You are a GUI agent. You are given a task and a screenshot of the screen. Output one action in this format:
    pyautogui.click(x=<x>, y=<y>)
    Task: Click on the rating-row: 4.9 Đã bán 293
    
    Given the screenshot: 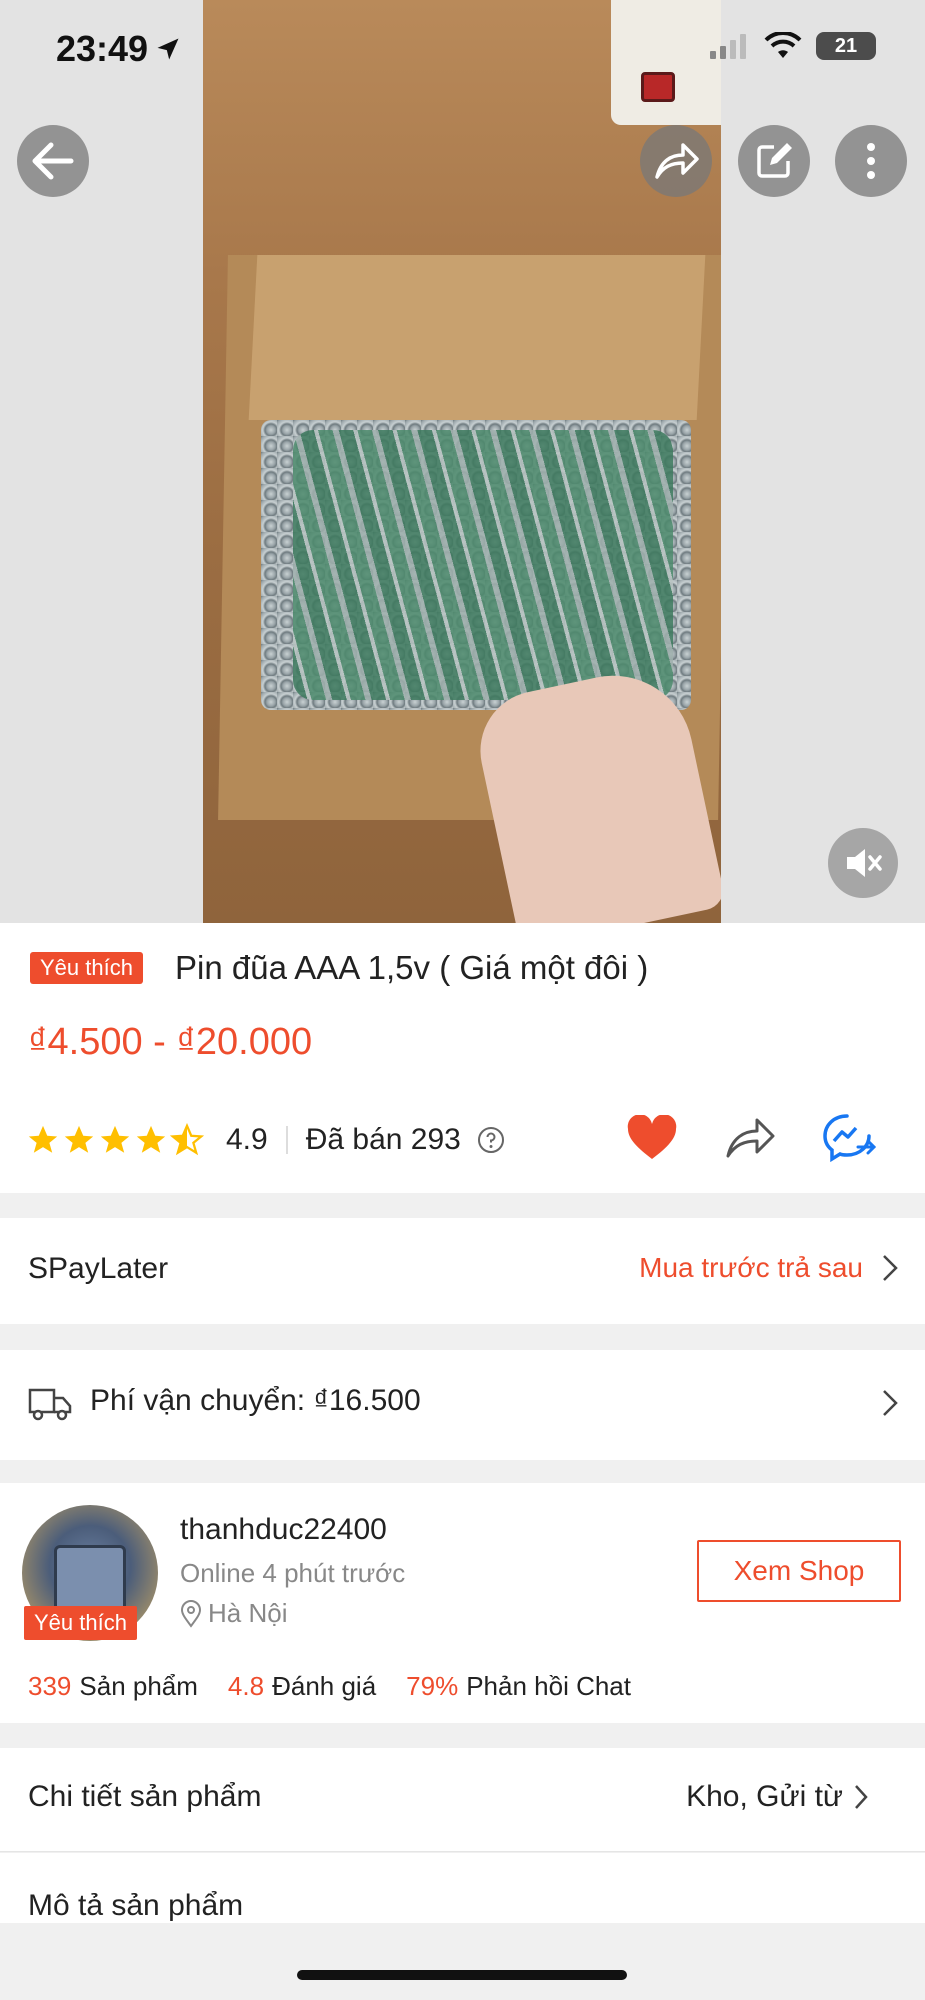 What is the action you would take?
    pyautogui.click(x=265, y=1140)
    